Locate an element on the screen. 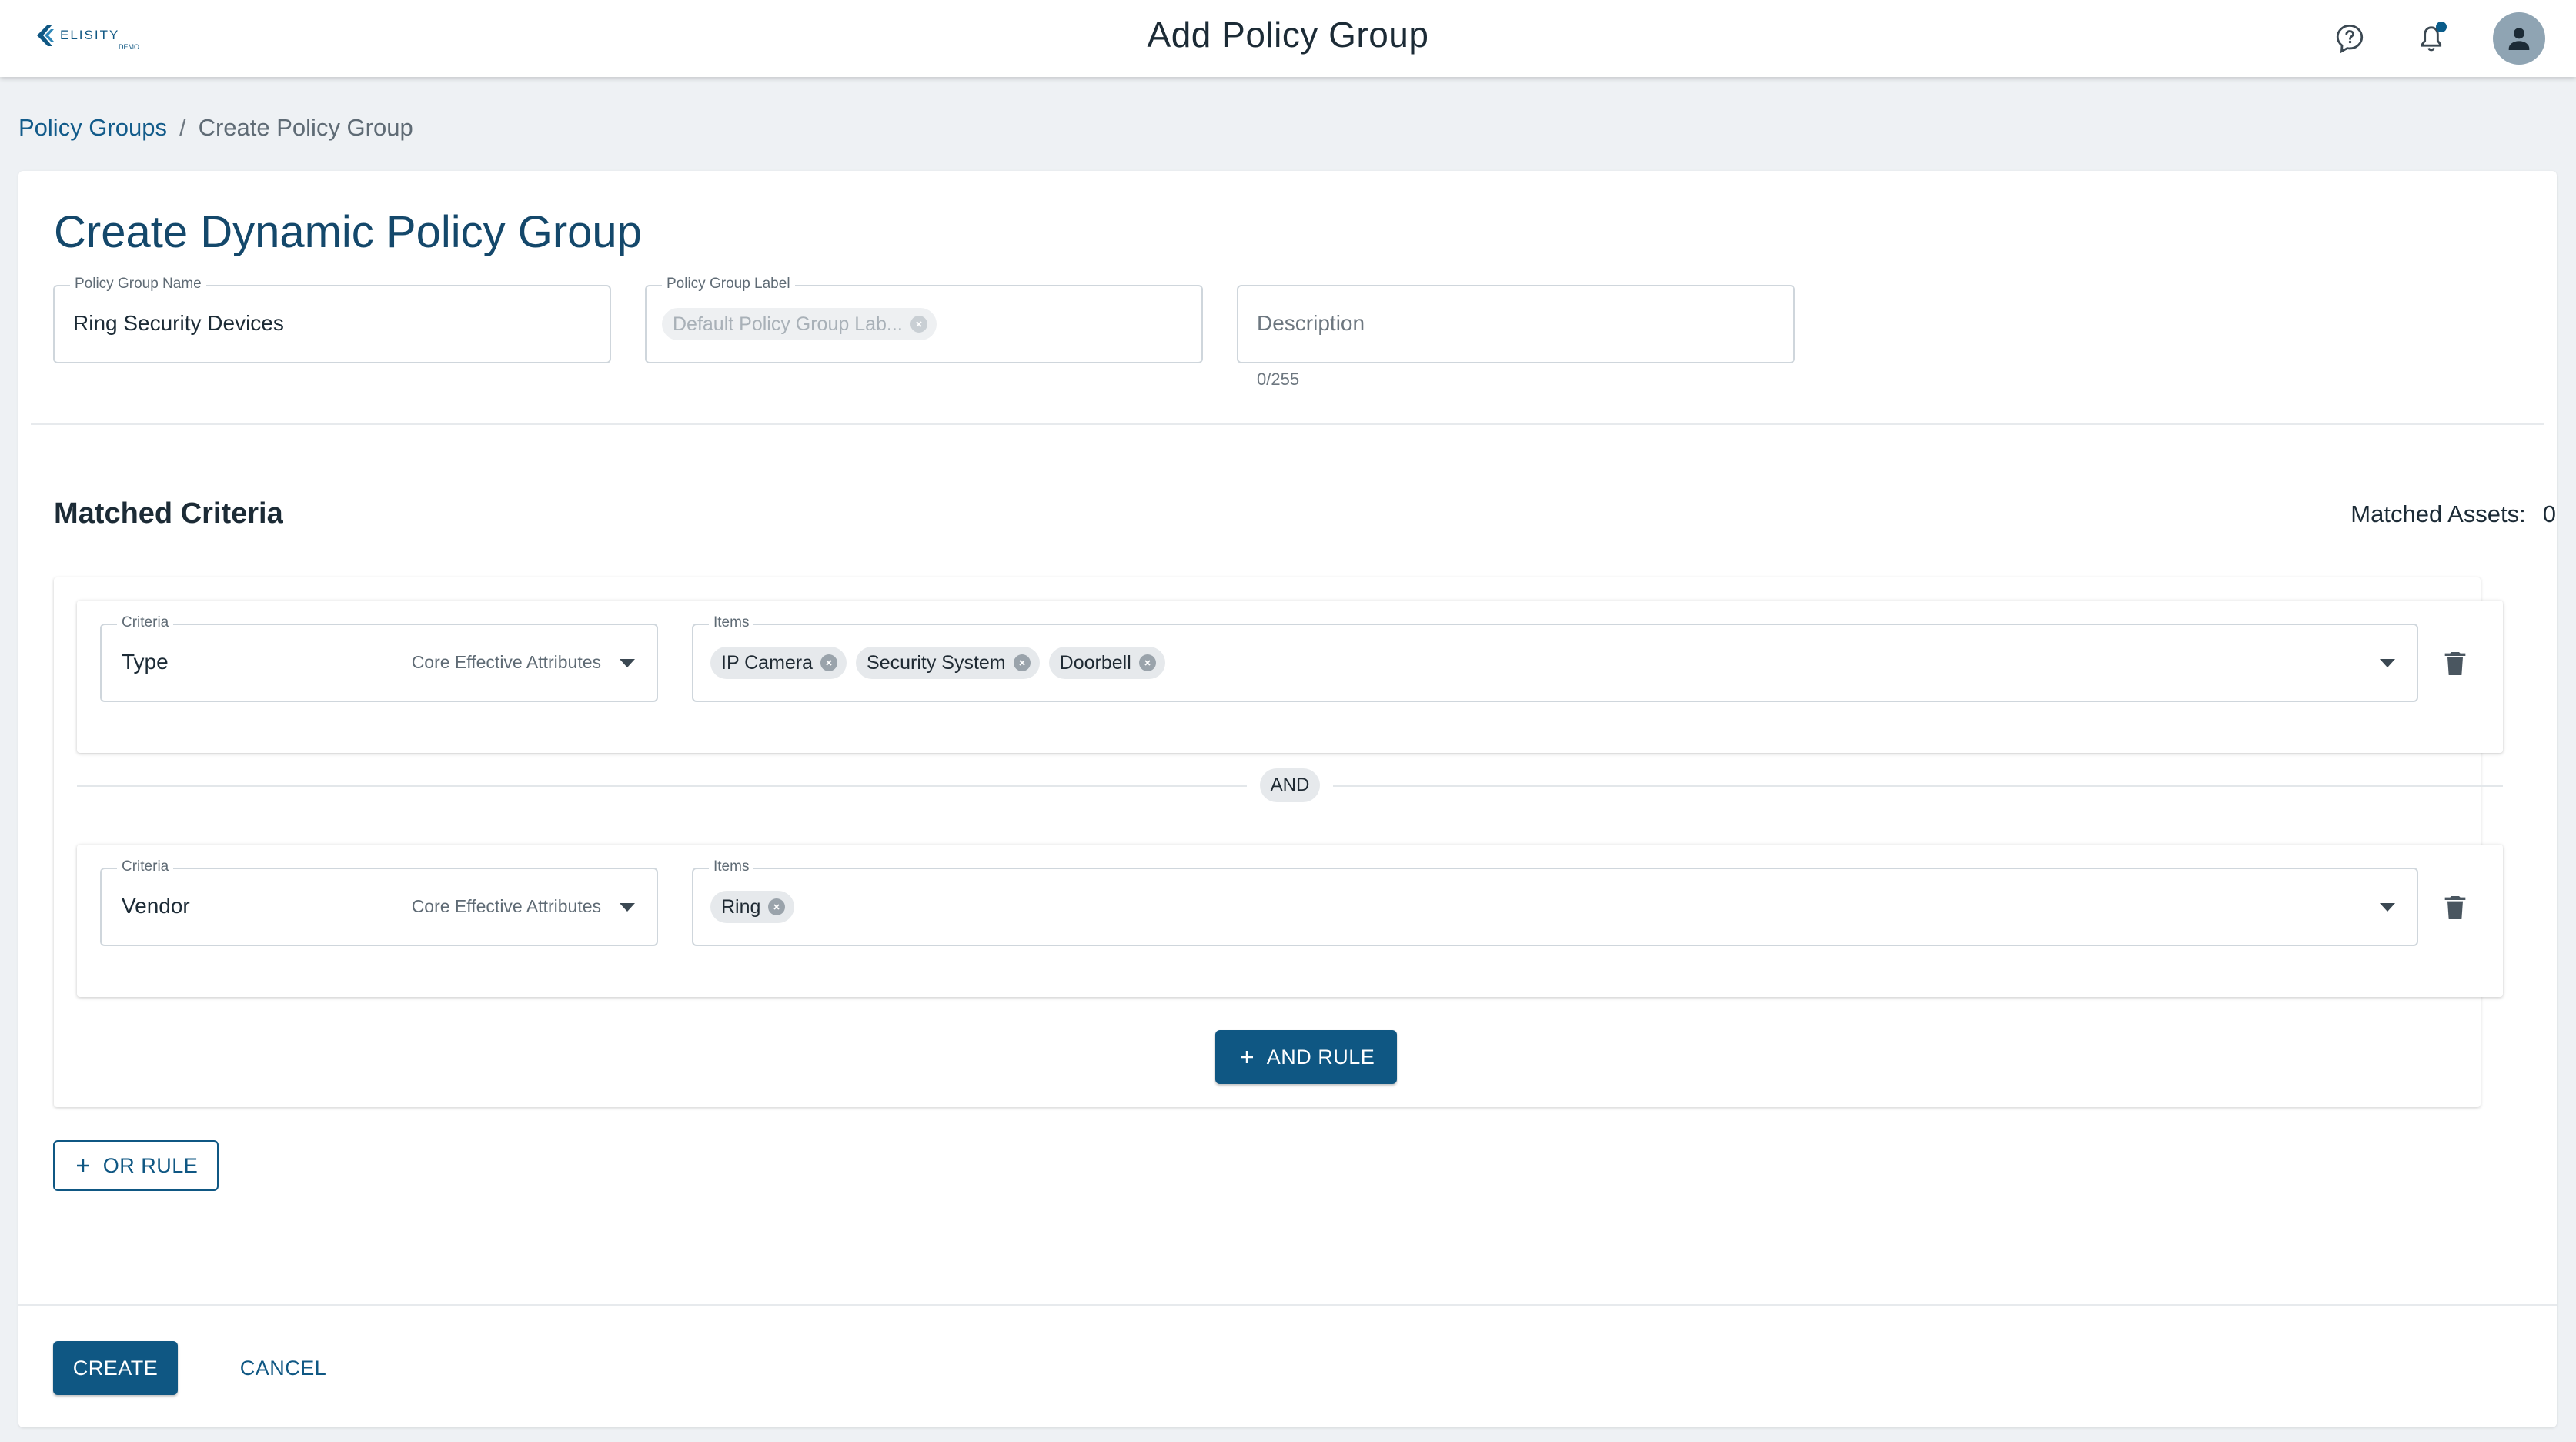 The image size is (2576, 1442). policy-group-name-label: Policy Group Name is located at coordinates (138, 284).